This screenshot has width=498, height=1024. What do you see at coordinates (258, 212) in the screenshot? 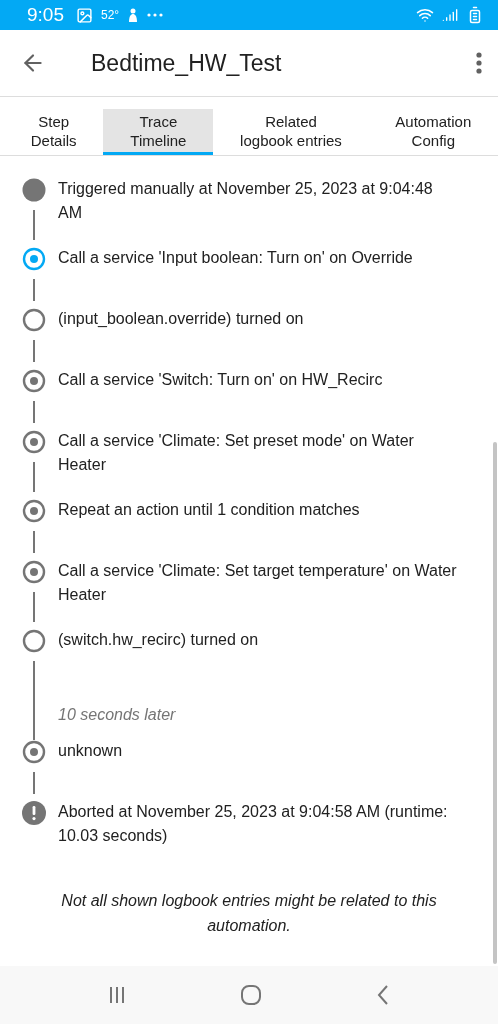
I see `timeline-entry: Triggered manually at November 25, 2023 at 9:04:48 AM` at bounding box center [258, 212].